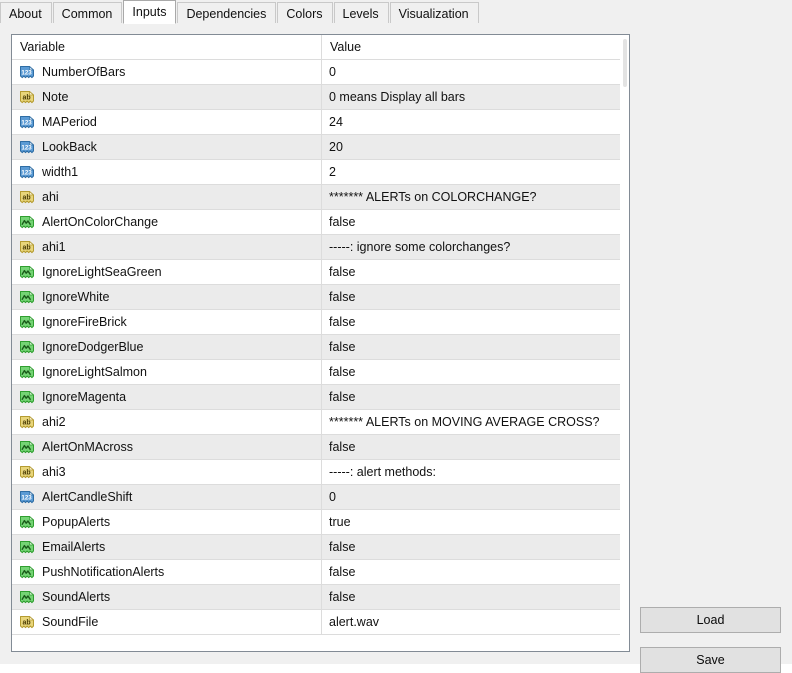 The image size is (792, 673). I want to click on table-row: IgnoreFireBrick false, so click(316, 322).